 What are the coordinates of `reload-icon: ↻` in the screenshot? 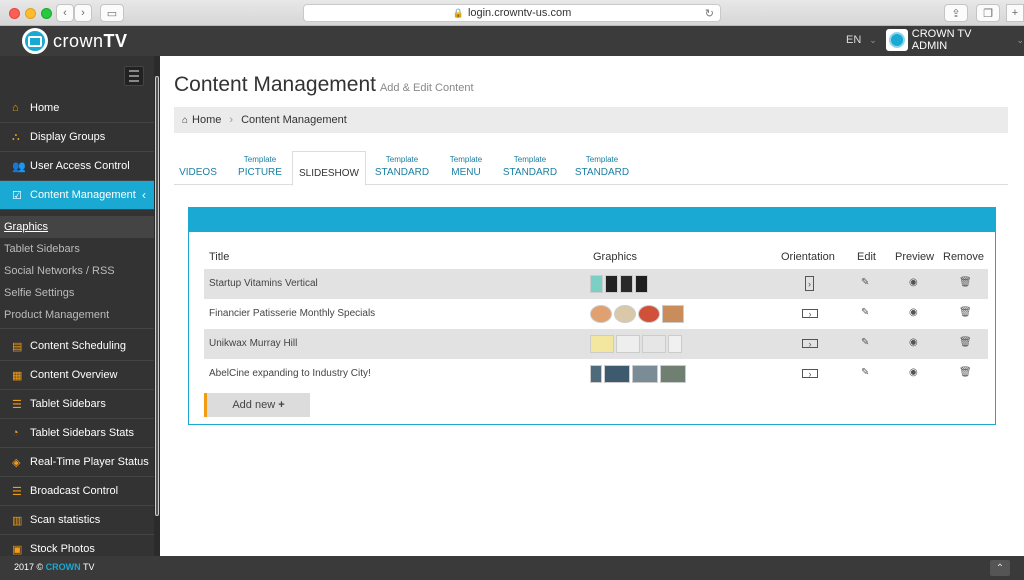 It's located at (709, 13).